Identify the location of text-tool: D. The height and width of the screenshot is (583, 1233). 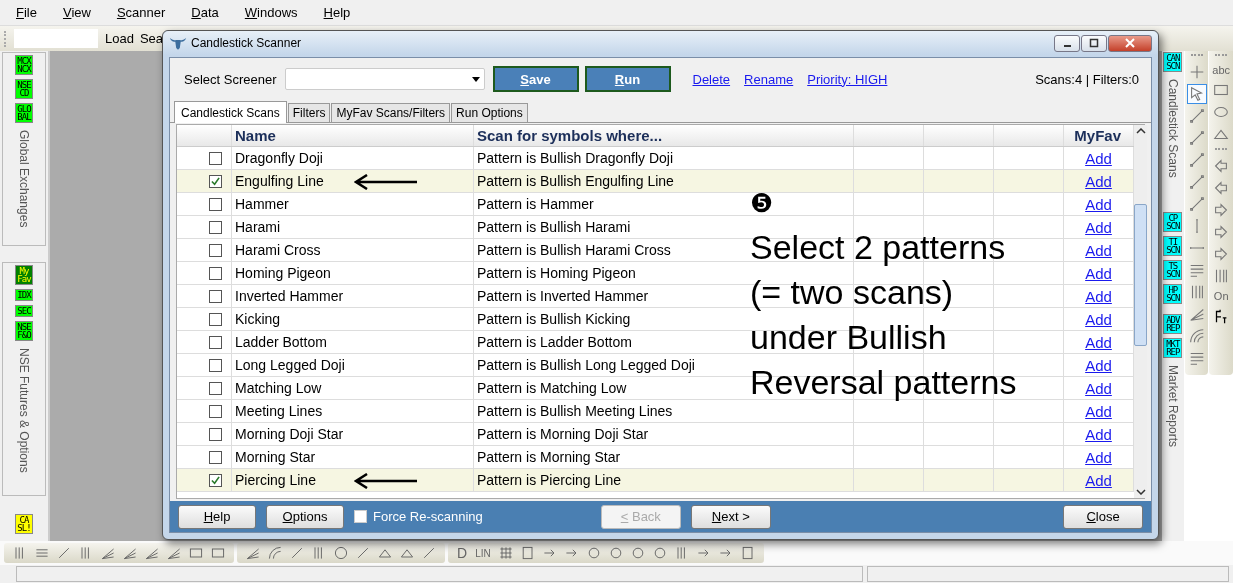
(462, 553).